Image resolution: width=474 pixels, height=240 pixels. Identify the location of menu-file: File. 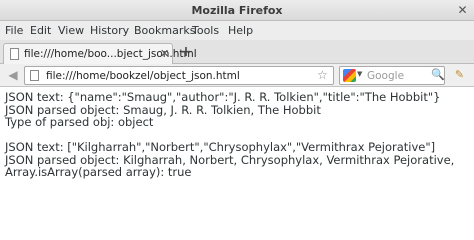
(14, 30).